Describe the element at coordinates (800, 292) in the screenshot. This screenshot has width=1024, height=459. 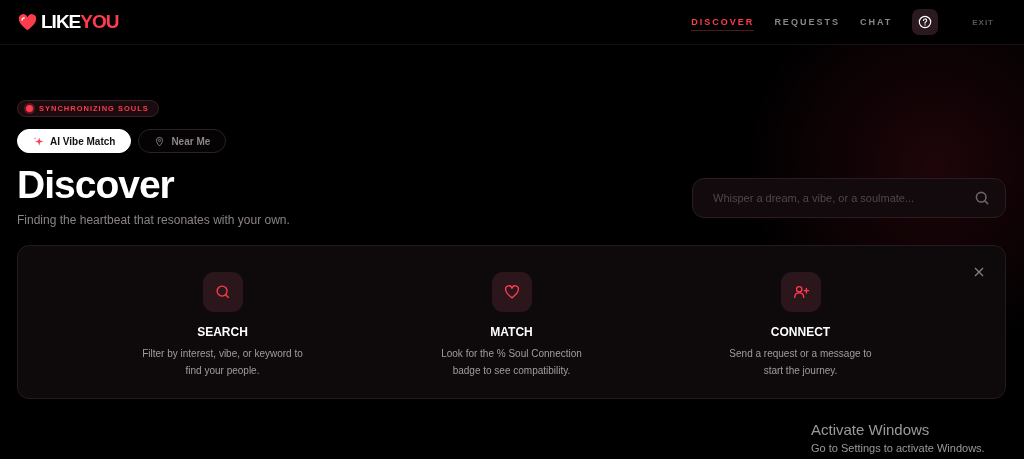
I see `add-user-icon` at that location.